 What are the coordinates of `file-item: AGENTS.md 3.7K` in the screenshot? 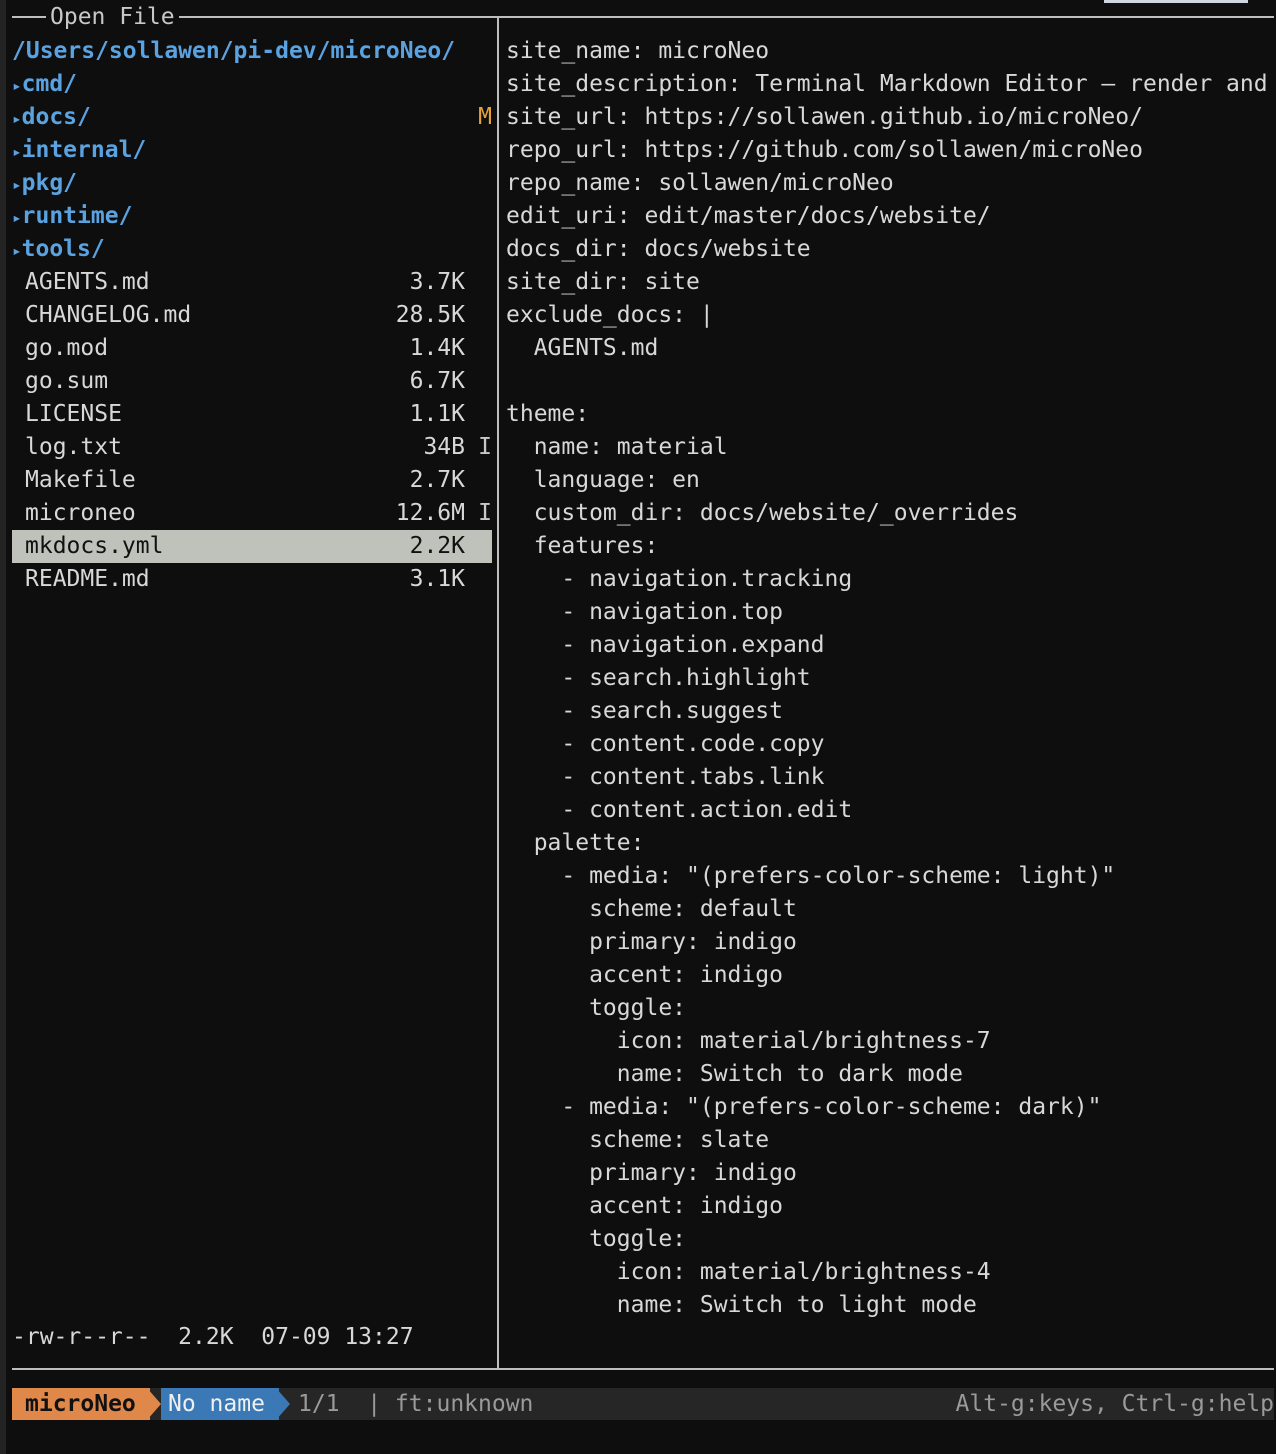 It's located at (252, 282).